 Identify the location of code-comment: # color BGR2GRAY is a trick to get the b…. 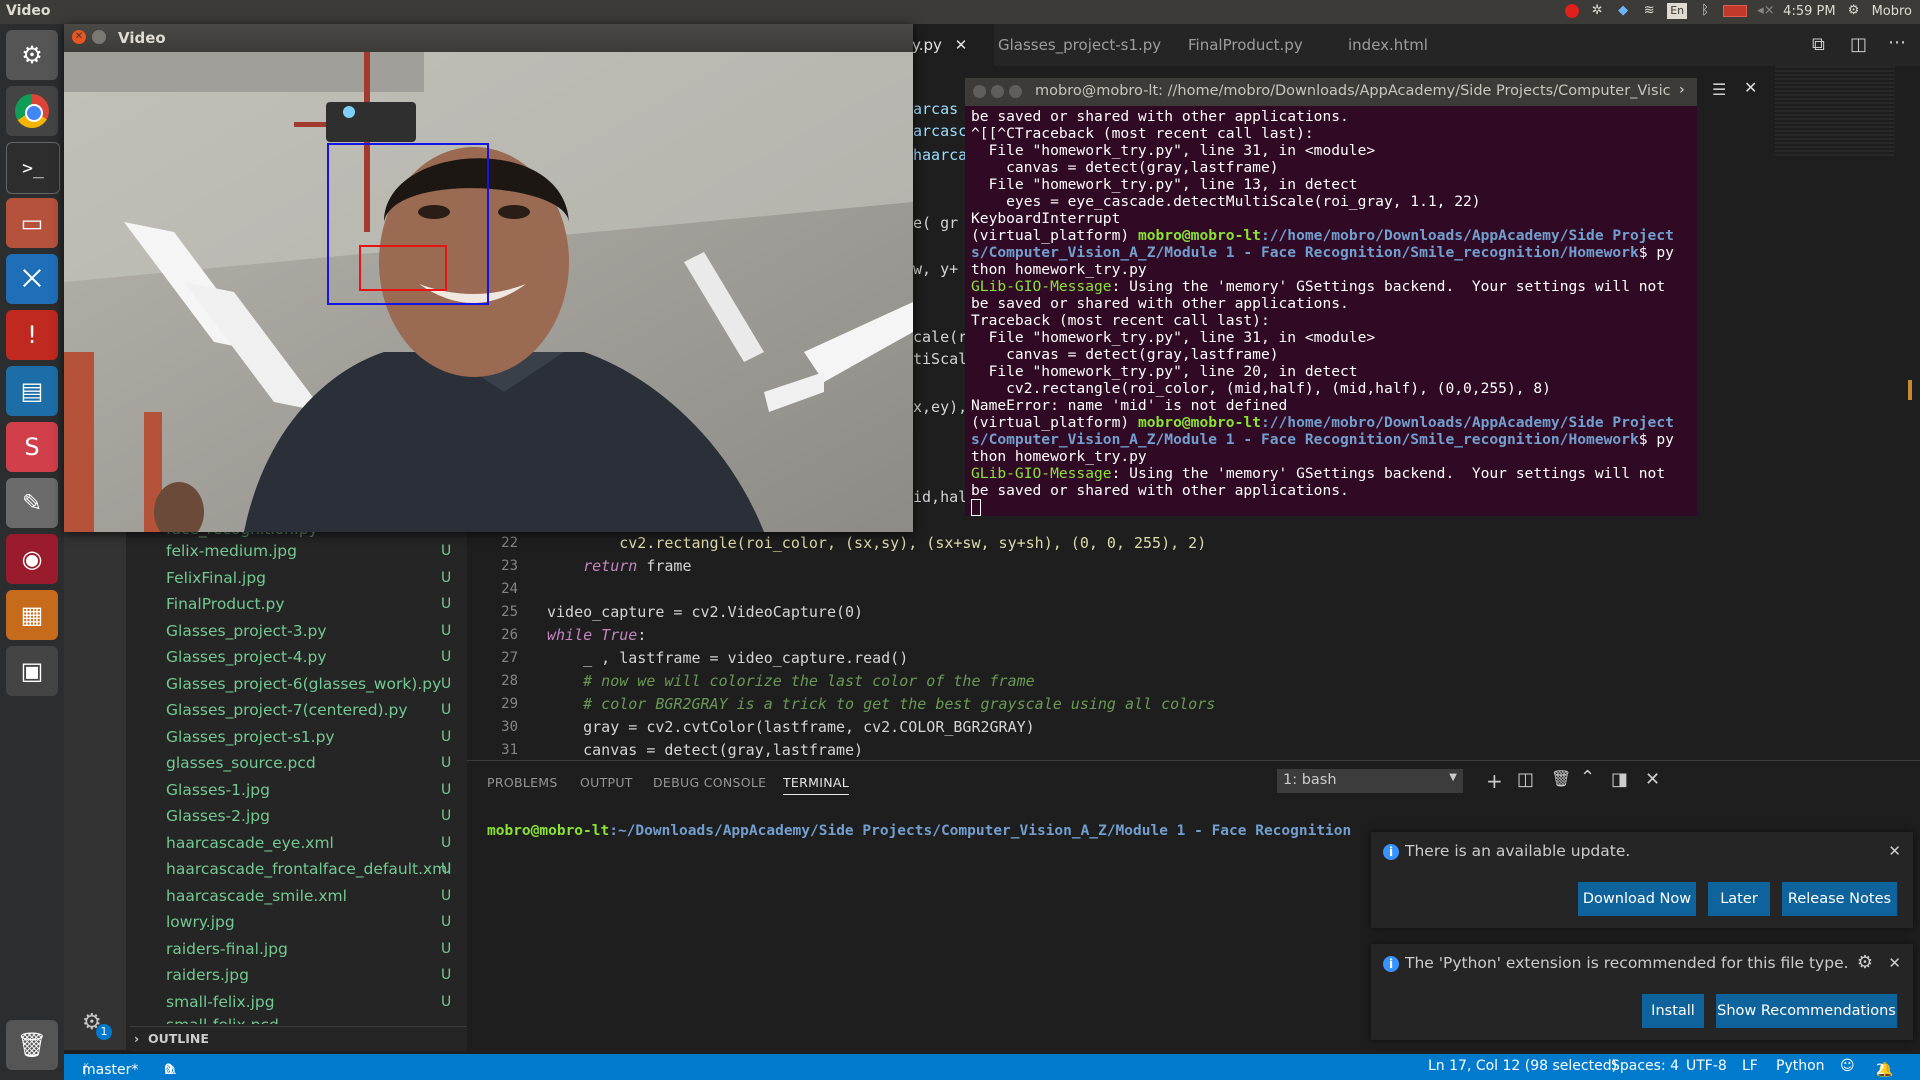
(881, 704).